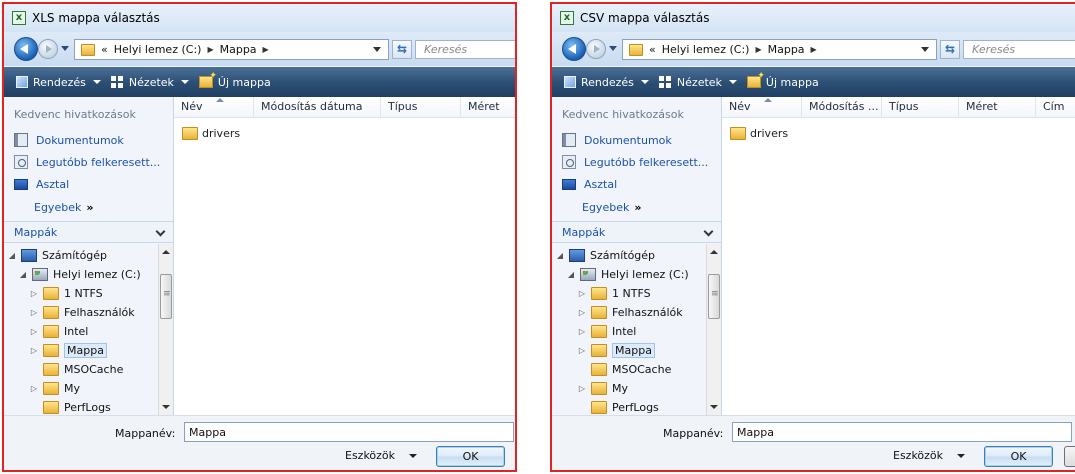  Describe the element at coordinates (1055, 107) in the screenshot. I see `column-title: Cím` at that location.